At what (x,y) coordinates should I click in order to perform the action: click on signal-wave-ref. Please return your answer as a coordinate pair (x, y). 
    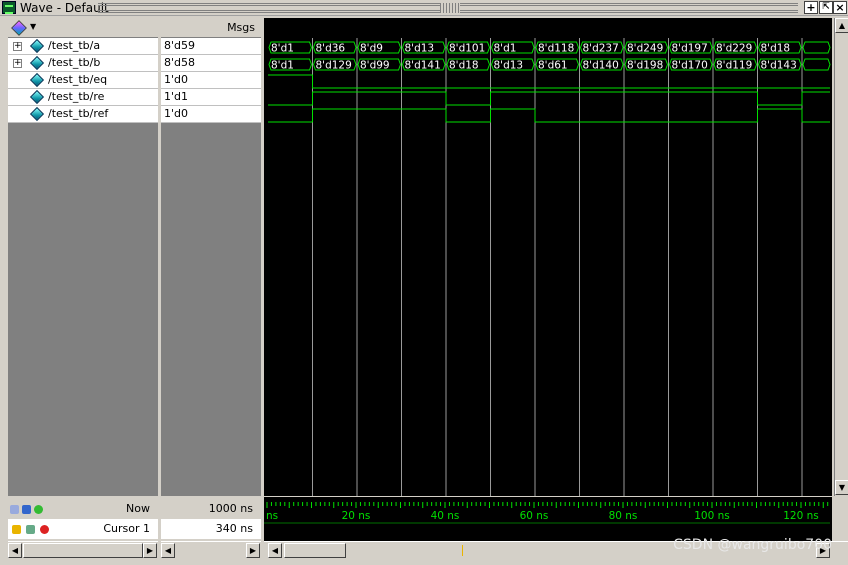
    Looking at the image, I should click on (549, 115).